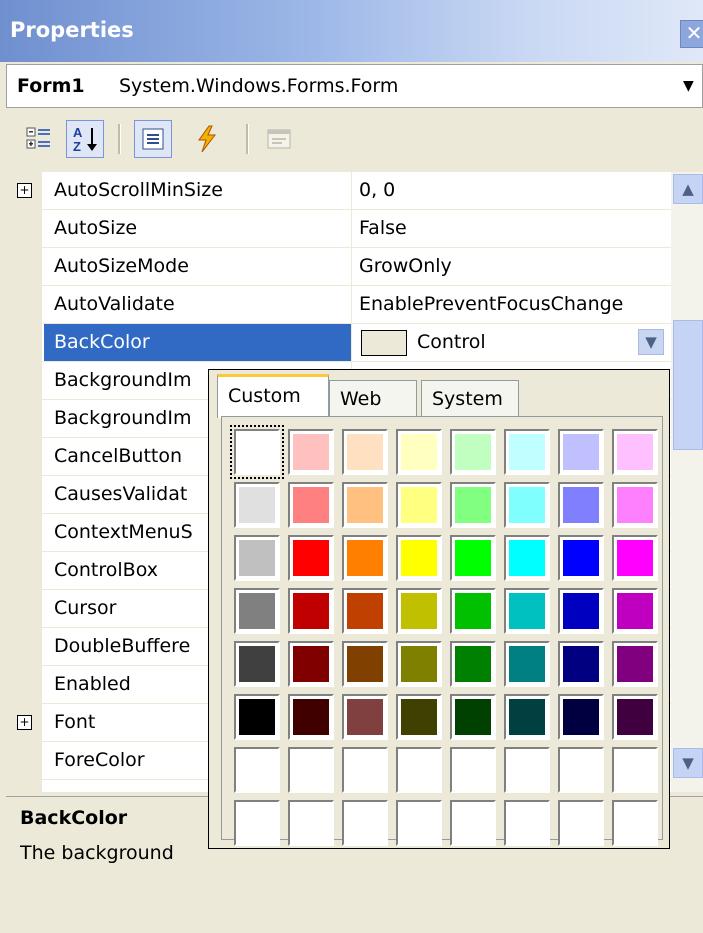 The height and width of the screenshot is (933, 703). Describe the element at coordinates (338, 343) in the screenshot. I see `property-row-backcolor: BackColor Control ▼` at that location.